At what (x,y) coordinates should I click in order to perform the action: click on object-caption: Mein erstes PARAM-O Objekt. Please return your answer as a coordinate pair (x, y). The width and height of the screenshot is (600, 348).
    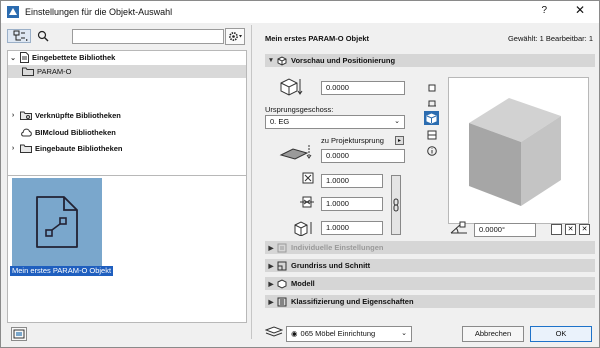
    Looking at the image, I should click on (62, 271).